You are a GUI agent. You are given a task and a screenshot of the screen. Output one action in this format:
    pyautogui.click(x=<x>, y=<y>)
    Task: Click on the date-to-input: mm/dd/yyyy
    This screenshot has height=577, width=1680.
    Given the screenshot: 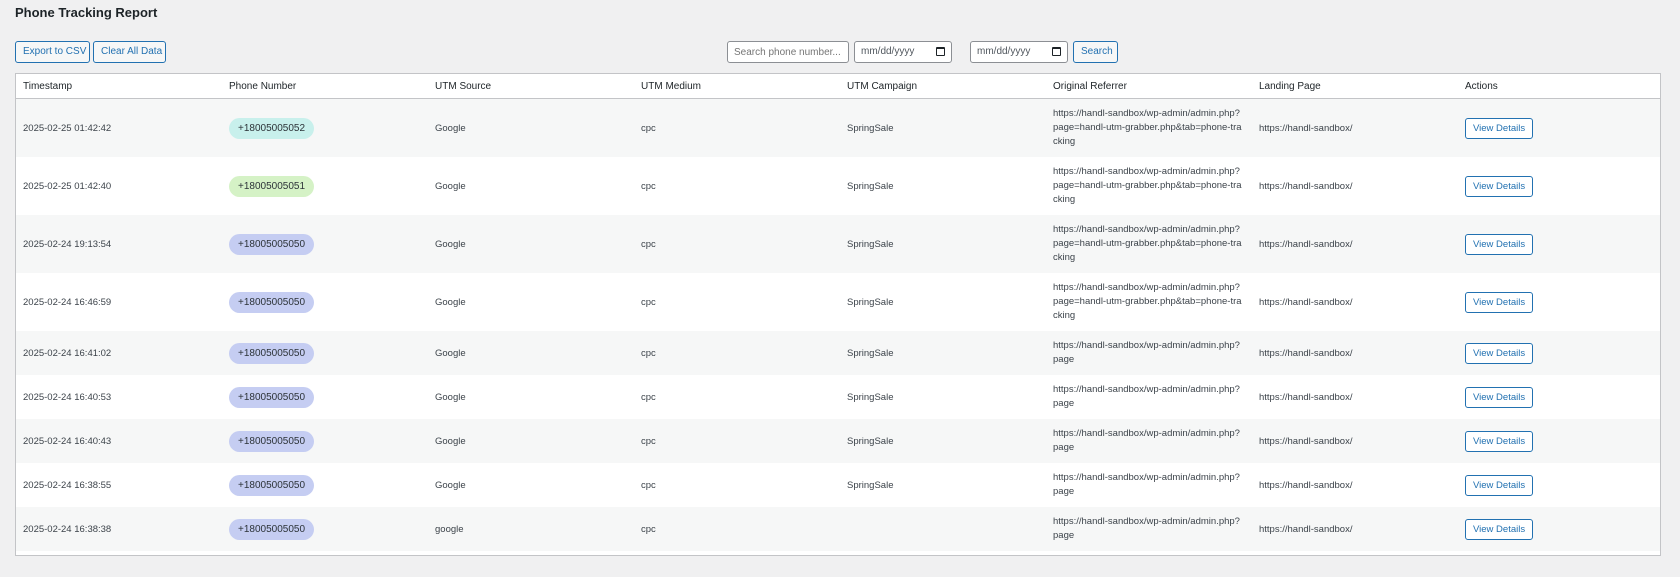 What is the action you would take?
    pyautogui.click(x=1019, y=52)
    